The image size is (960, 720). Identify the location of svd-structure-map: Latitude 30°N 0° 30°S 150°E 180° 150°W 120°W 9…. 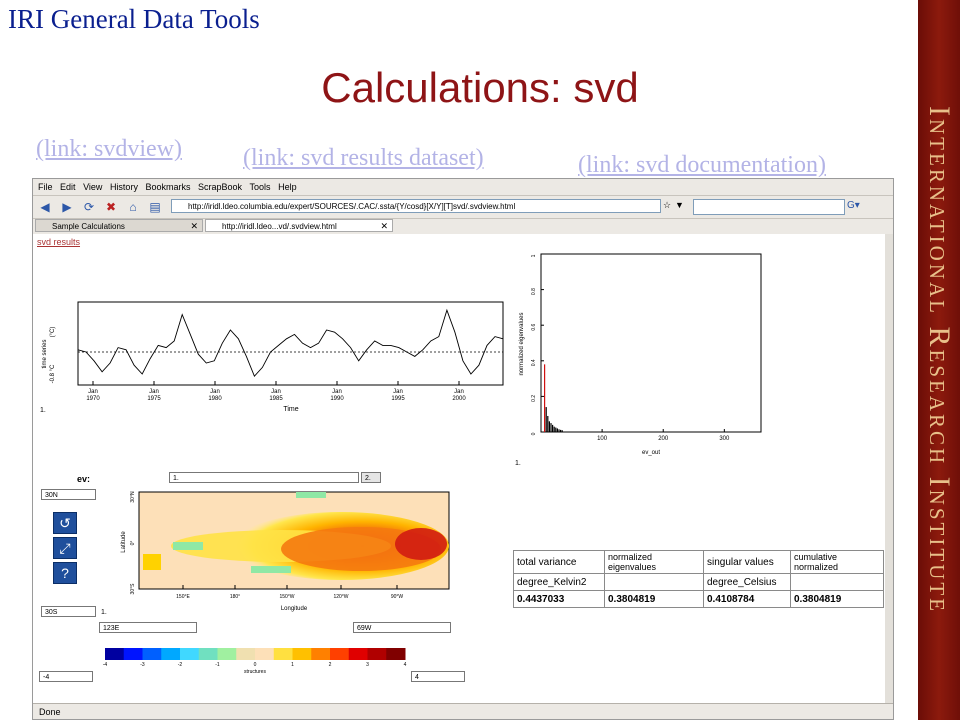
(285, 551).